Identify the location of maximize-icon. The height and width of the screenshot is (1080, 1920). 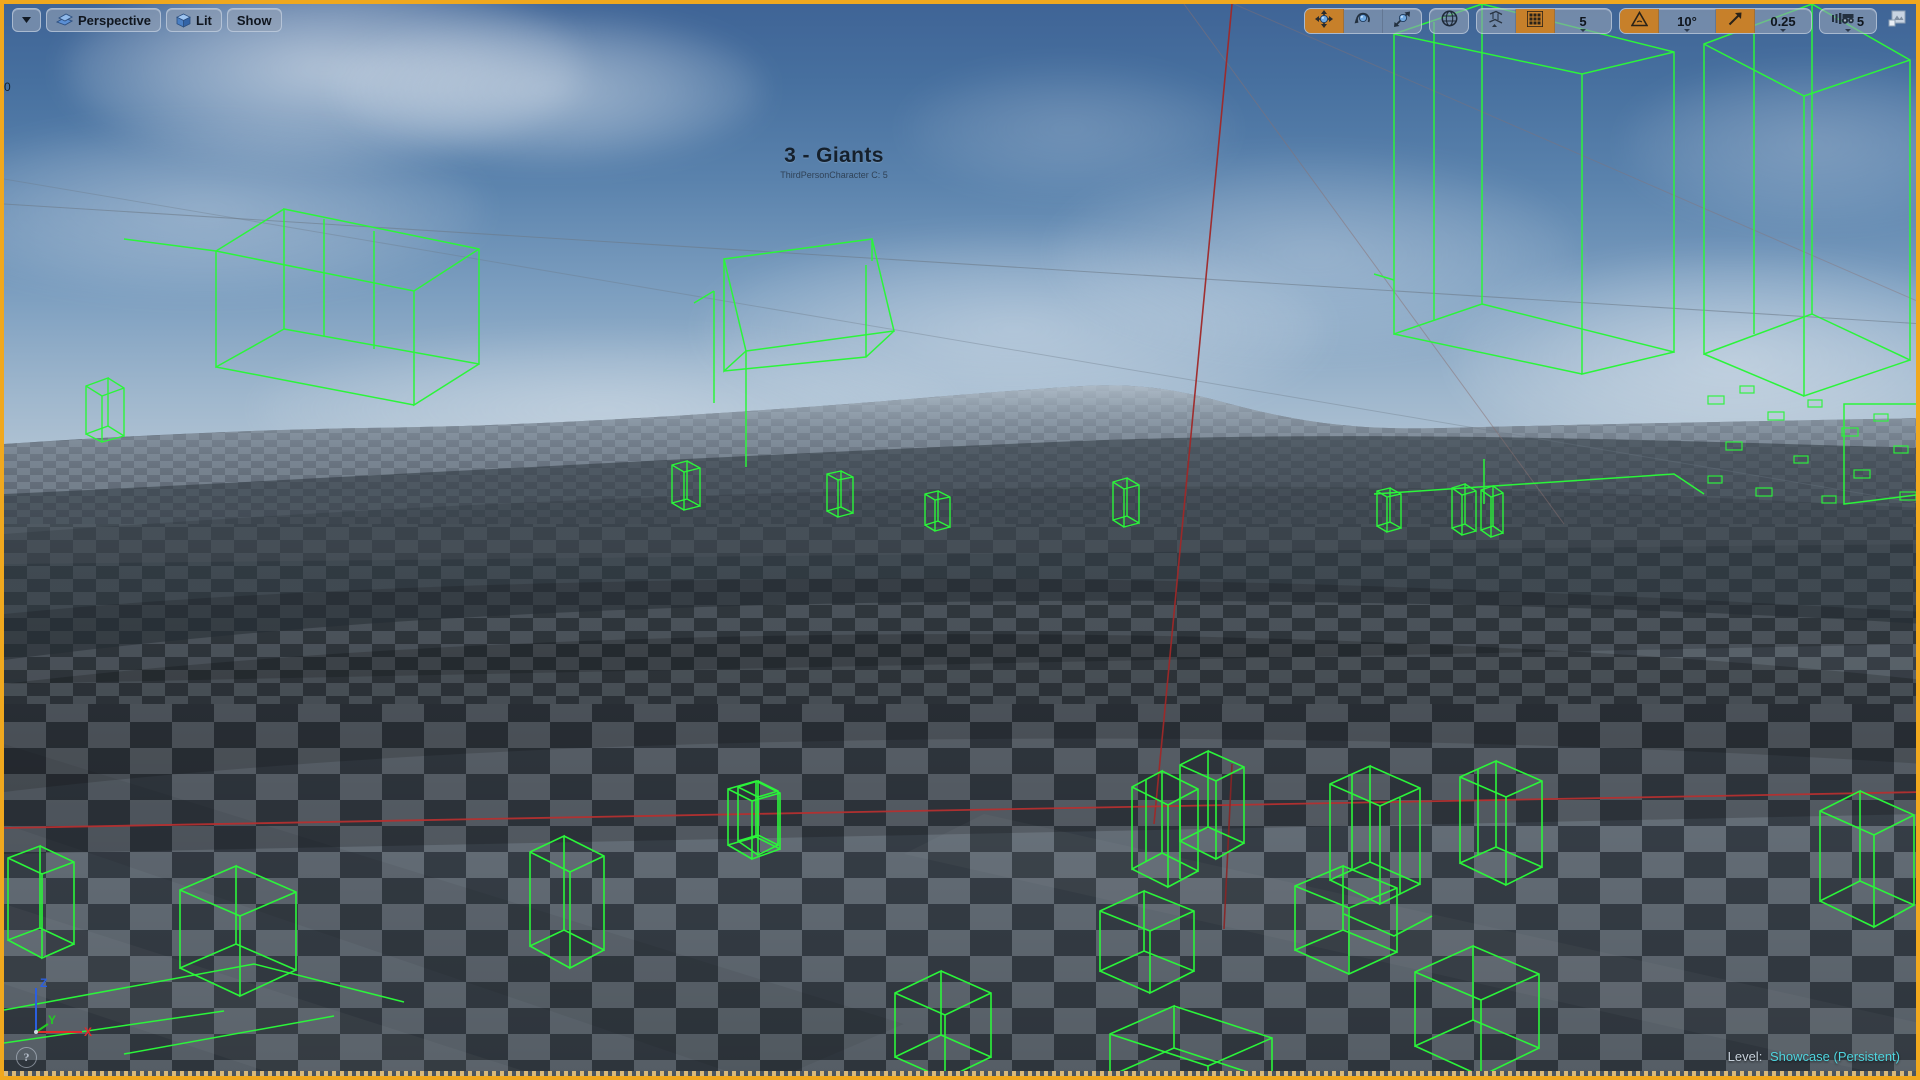
(1897, 21).